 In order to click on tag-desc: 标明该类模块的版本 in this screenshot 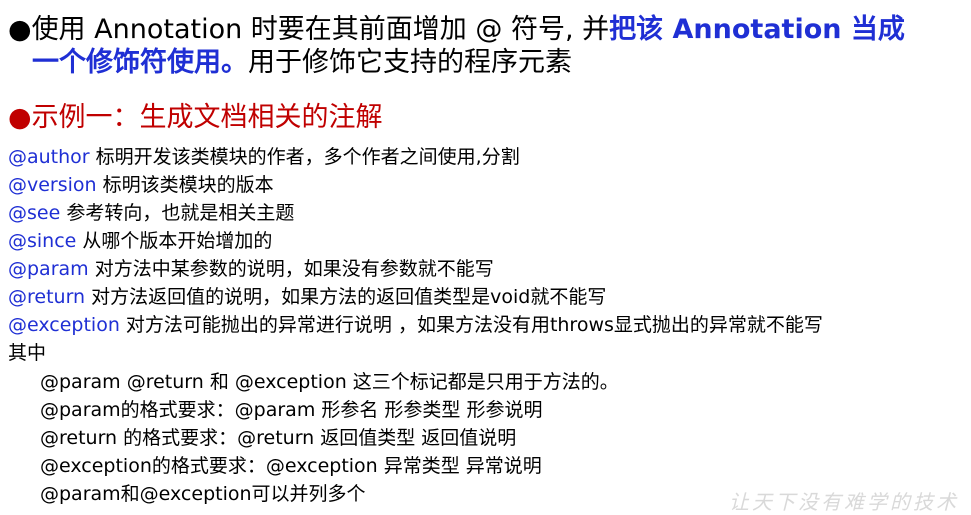, I will do `click(185, 185)`.